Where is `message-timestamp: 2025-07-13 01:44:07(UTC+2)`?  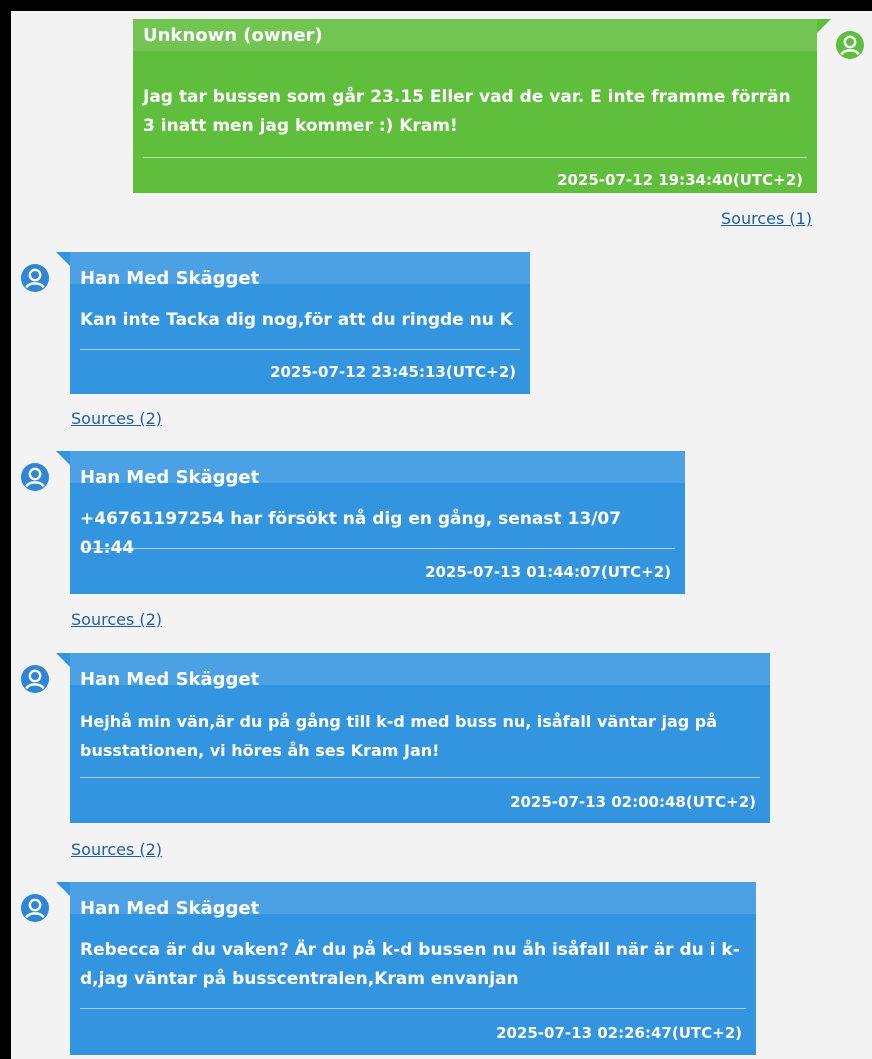
message-timestamp: 2025-07-13 01:44:07(UTC+2) is located at coordinates (548, 572).